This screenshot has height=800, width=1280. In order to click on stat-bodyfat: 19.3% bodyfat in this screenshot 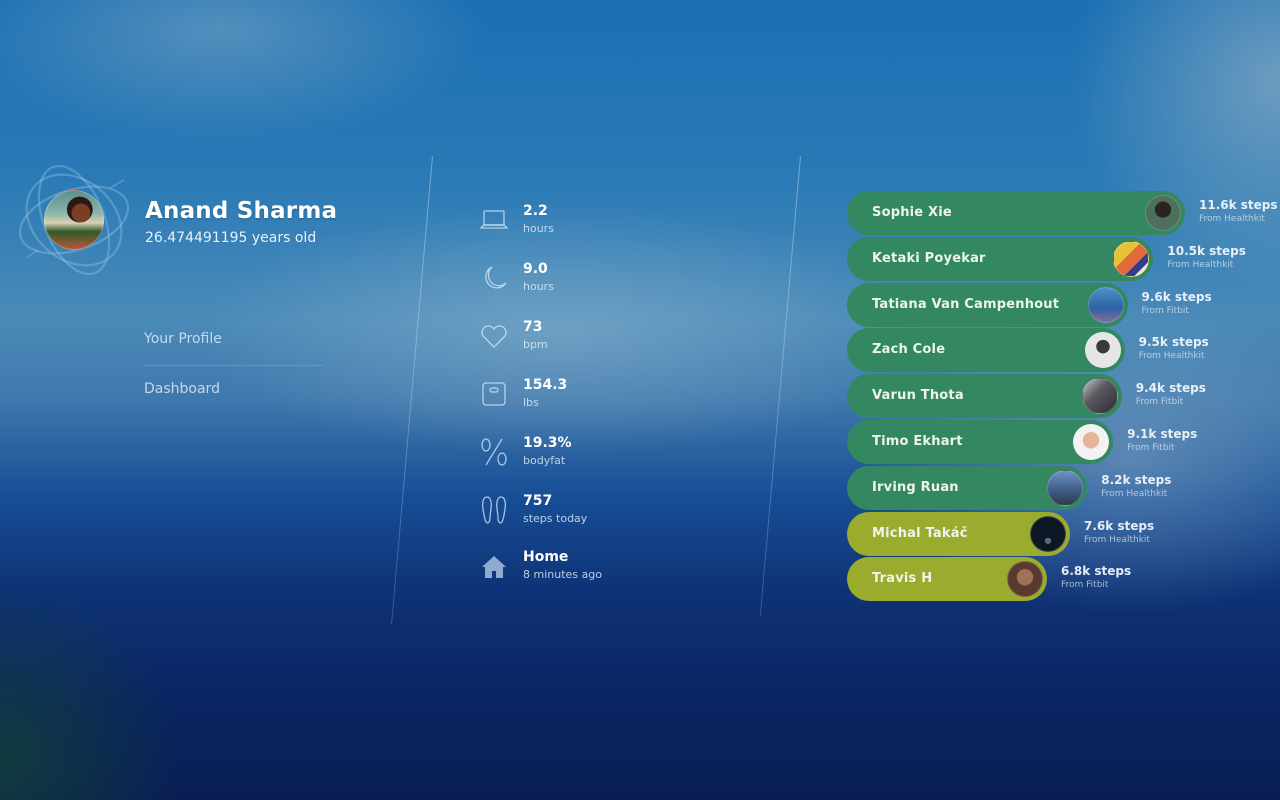, I will do `click(578, 454)`.